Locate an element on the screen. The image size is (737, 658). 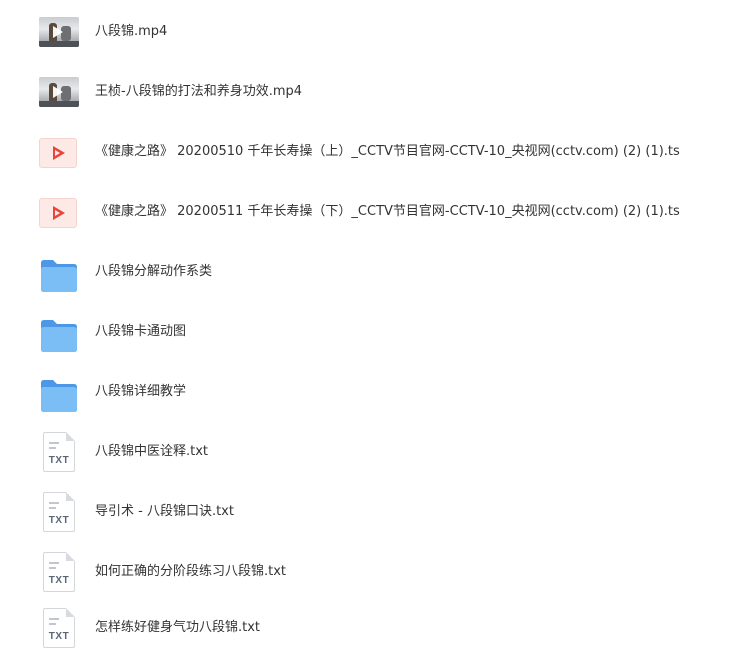
file-row: TXT 八段锦中医诠释.txt is located at coordinates (368, 452).